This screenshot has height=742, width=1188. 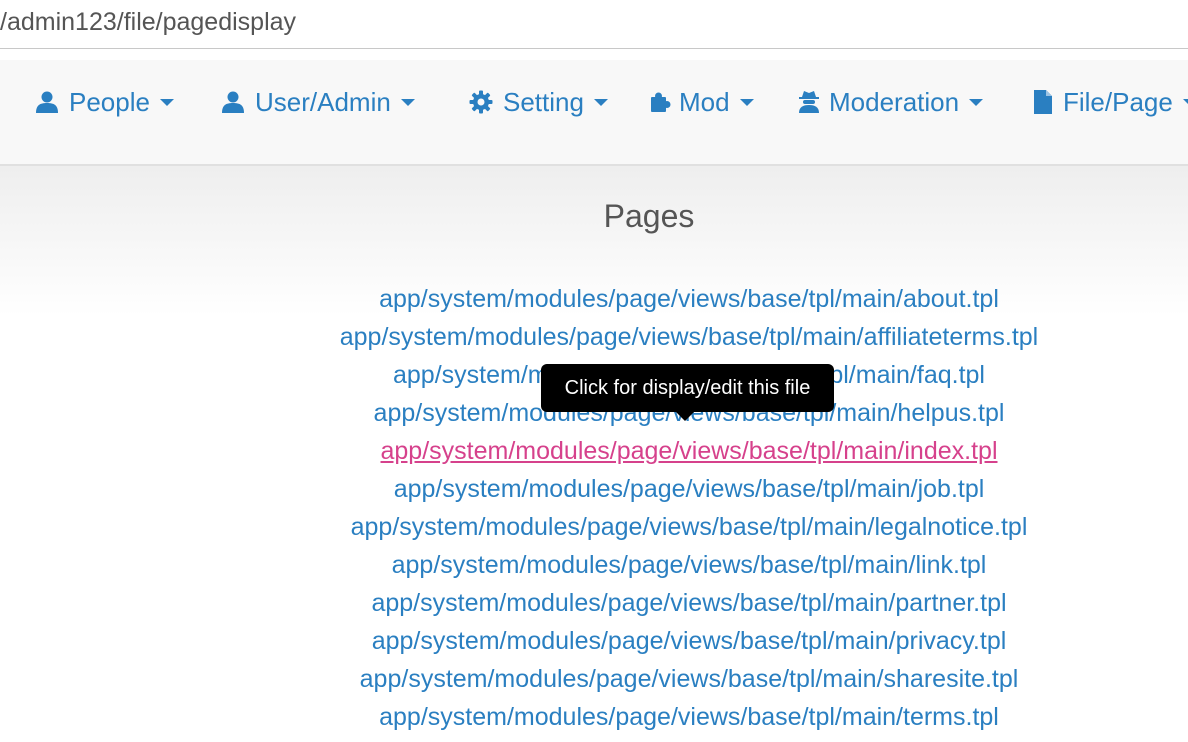 I want to click on nav-mod: Mod, so click(x=701, y=102).